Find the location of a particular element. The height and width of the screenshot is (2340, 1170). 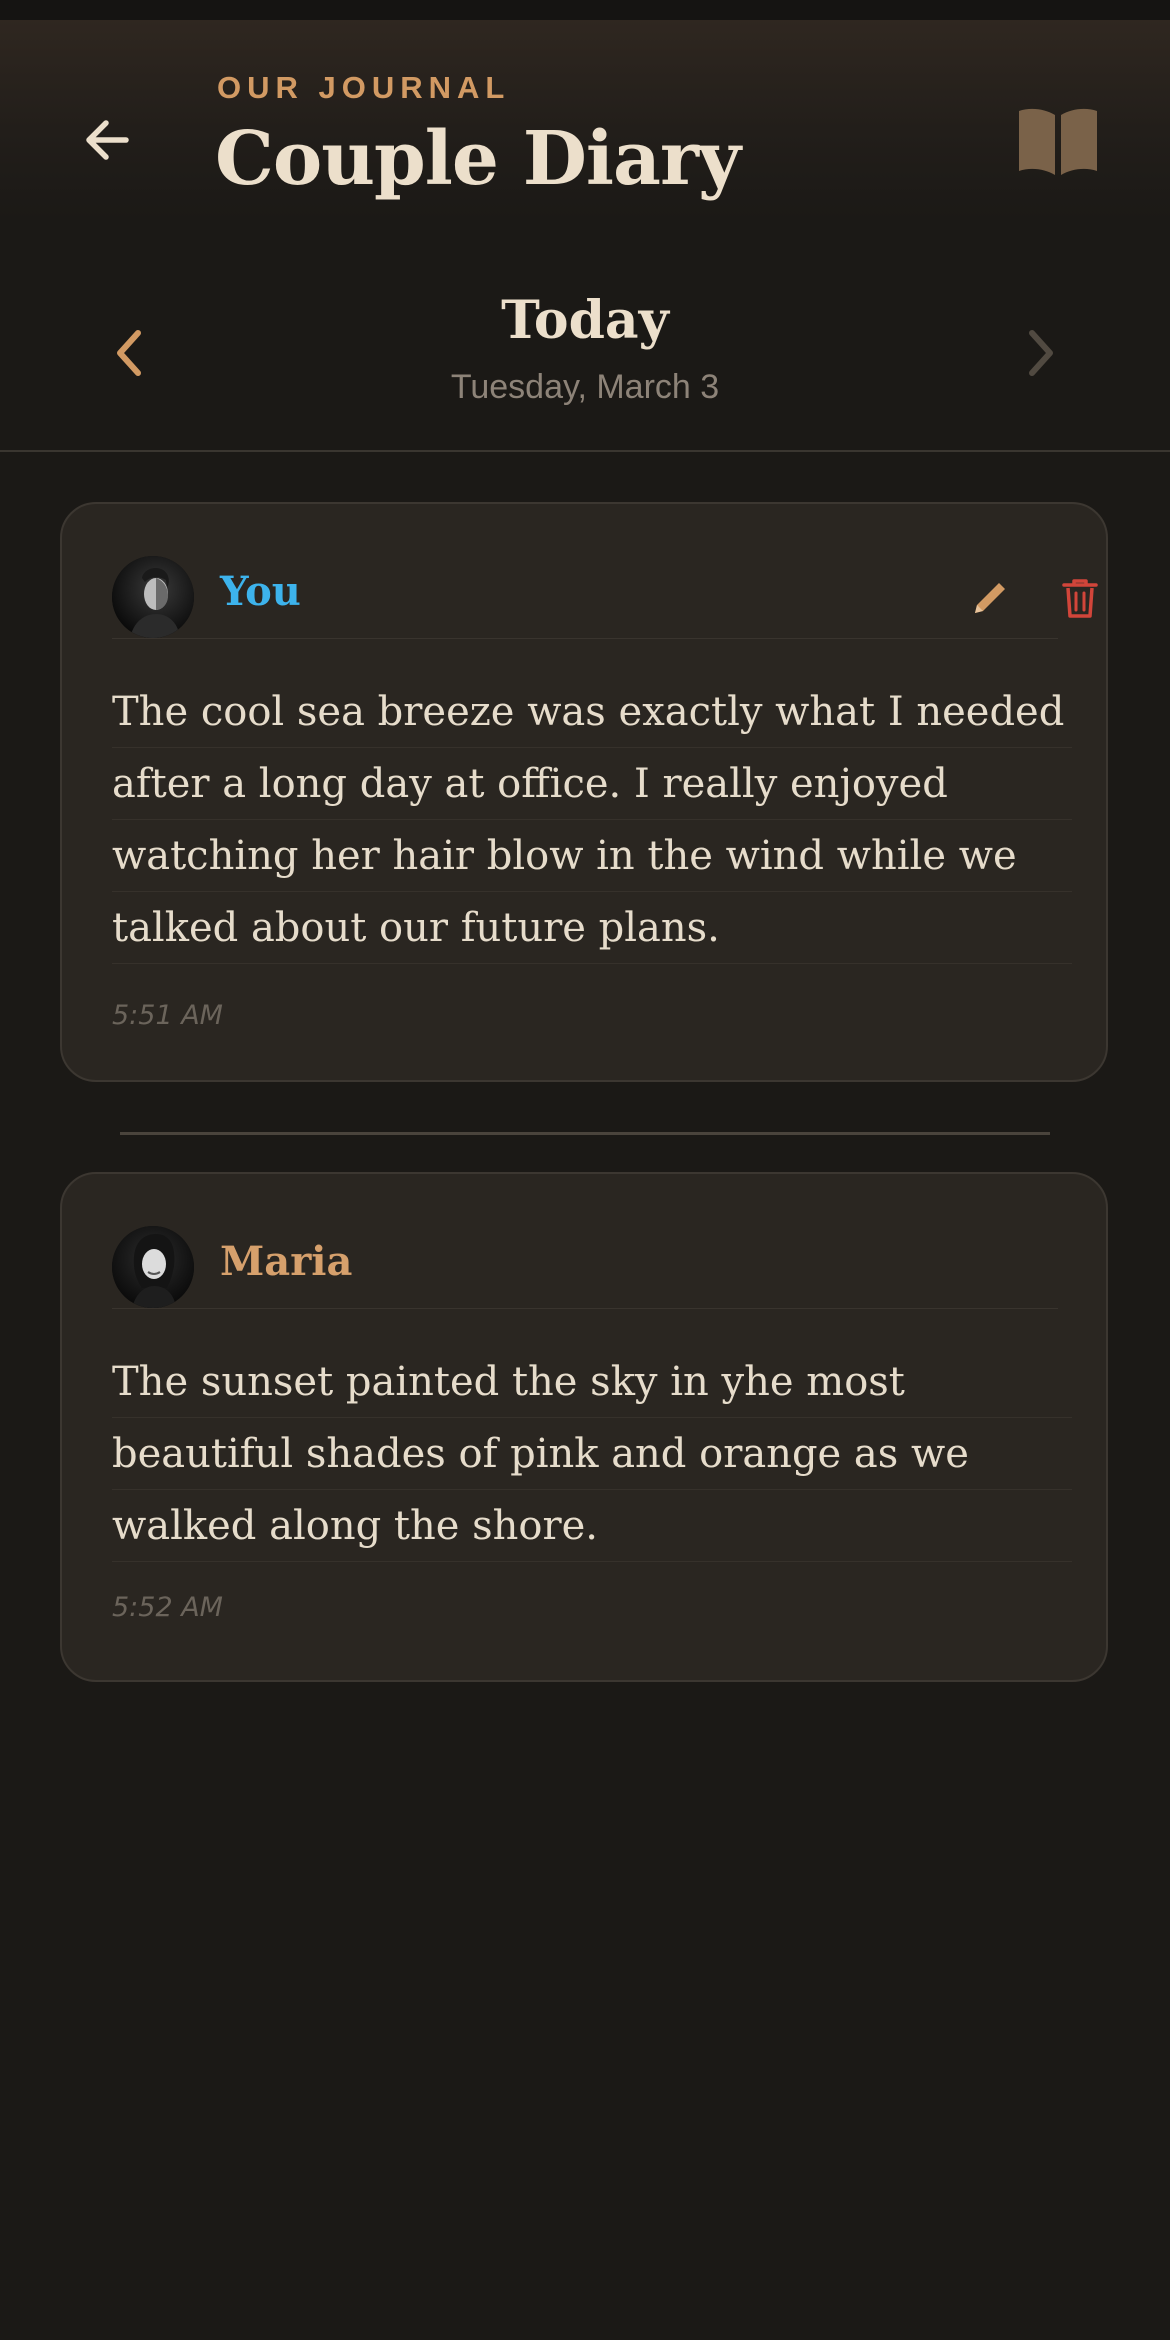

entry-timestamp: 5:51 AM is located at coordinates (167, 1015).